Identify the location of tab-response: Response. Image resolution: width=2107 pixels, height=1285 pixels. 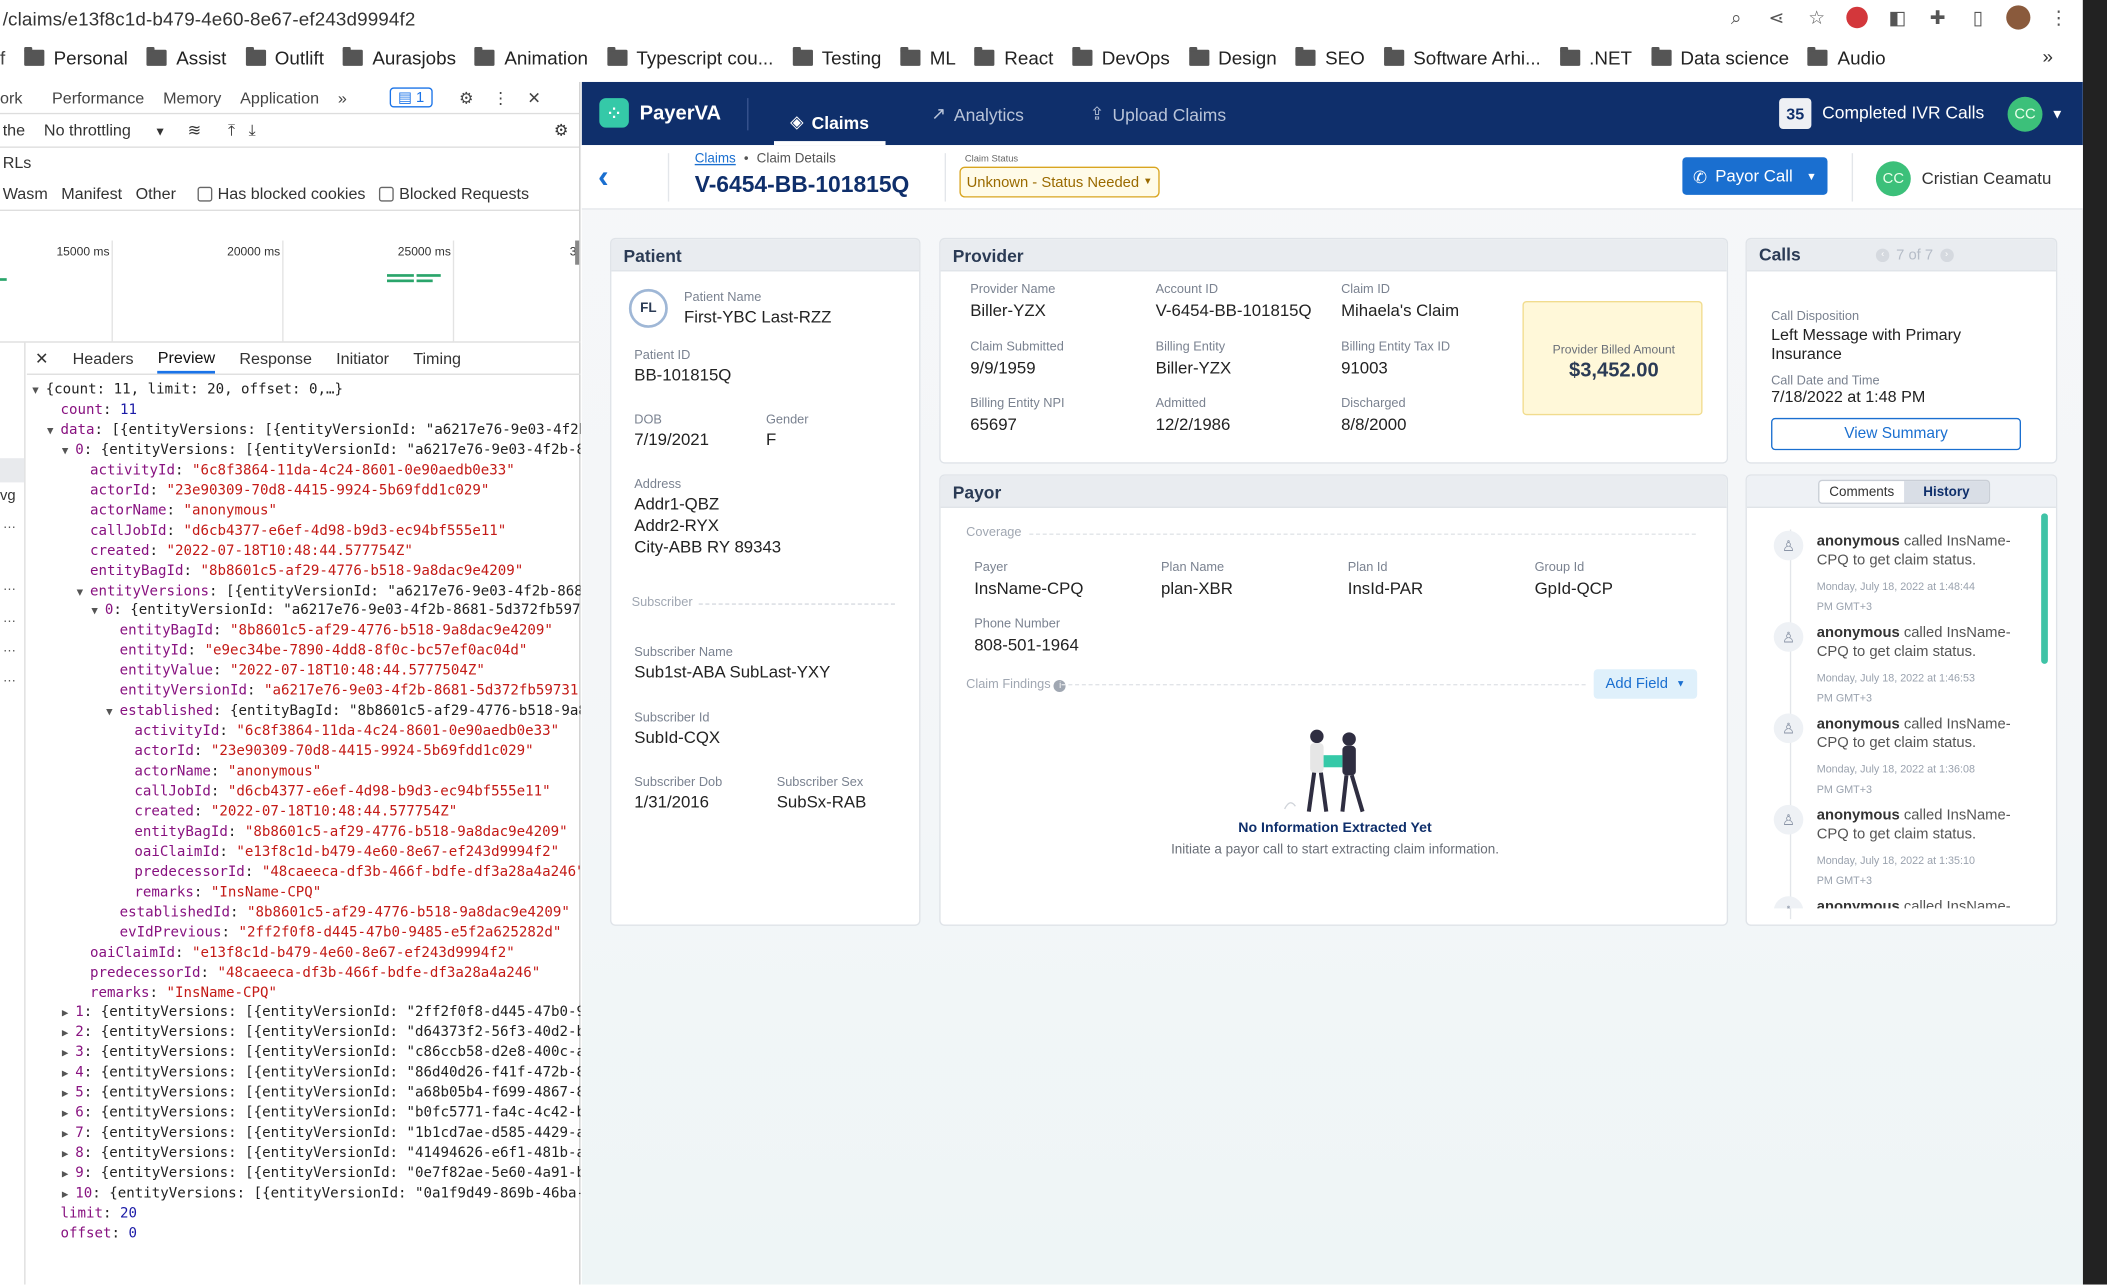
(275, 358).